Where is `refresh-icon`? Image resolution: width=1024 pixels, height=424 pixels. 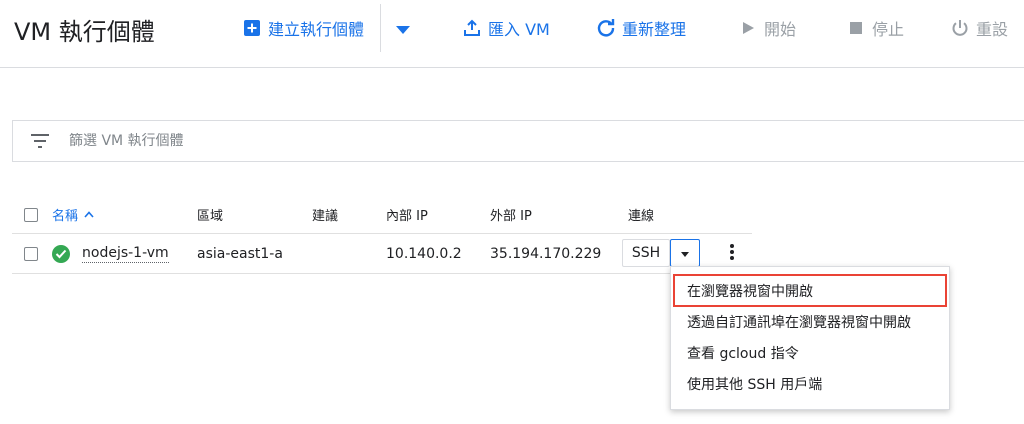 refresh-icon is located at coordinates (606, 28).